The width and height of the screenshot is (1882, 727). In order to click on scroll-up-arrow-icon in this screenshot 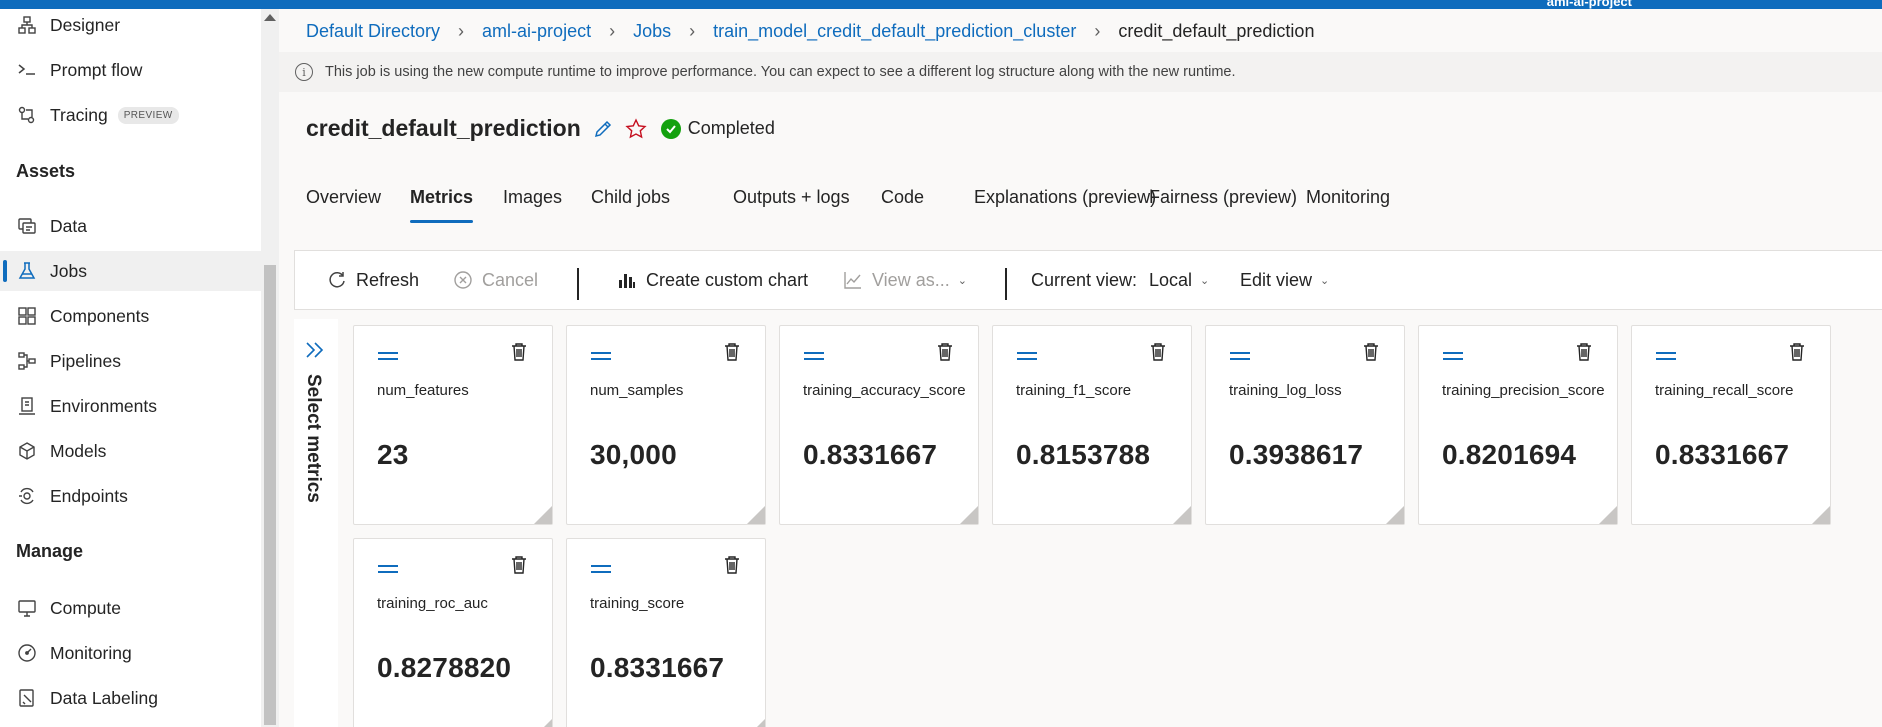, I will do `click(270, 17)`.